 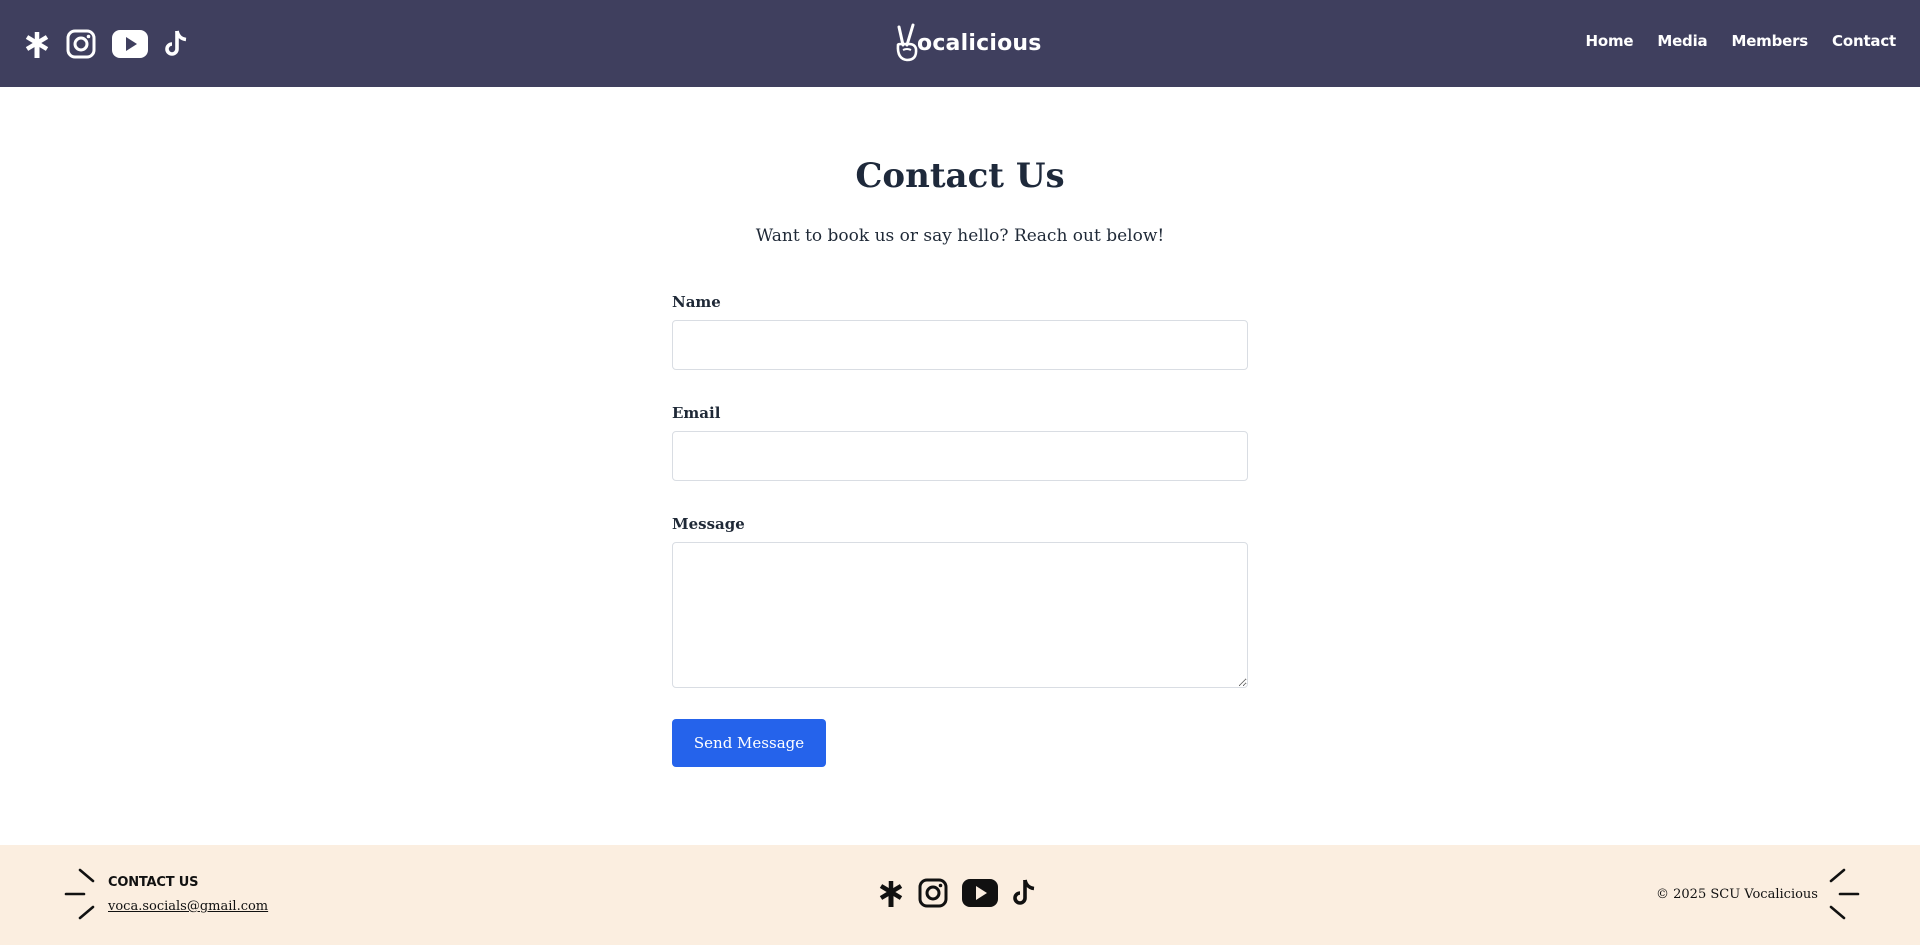 I want to click on page-title: Contact Us, so click(x=960, y=176).